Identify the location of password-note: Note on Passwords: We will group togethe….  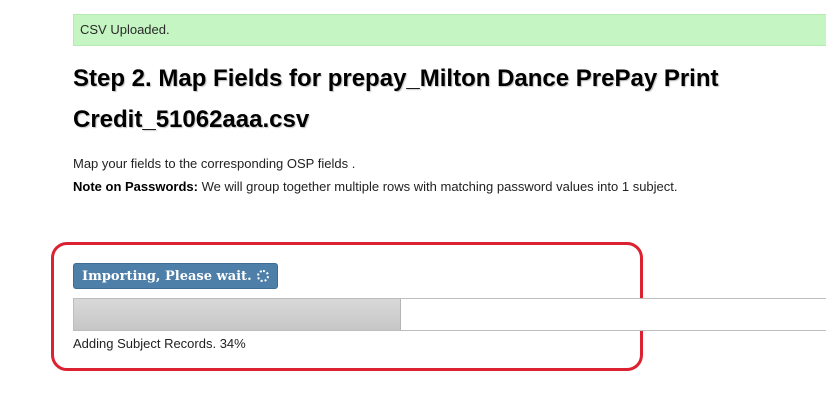
(375, 186).